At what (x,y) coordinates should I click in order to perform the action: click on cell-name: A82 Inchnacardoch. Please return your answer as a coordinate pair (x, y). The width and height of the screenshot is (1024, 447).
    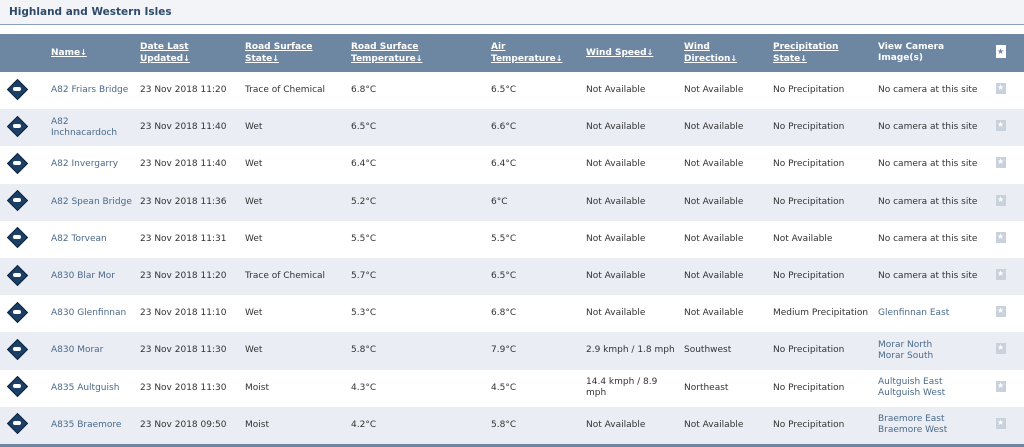
    Looking at the image, I should click on (95, 127).